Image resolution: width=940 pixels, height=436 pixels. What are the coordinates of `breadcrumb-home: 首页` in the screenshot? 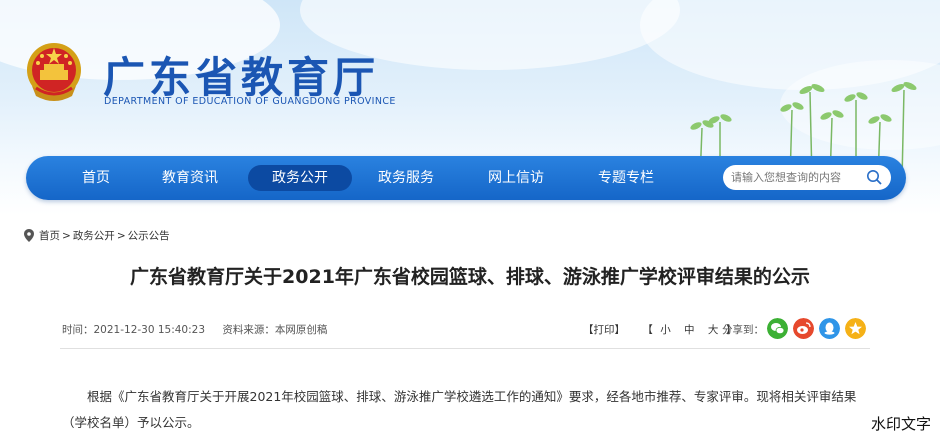 It's located at (49, 235).